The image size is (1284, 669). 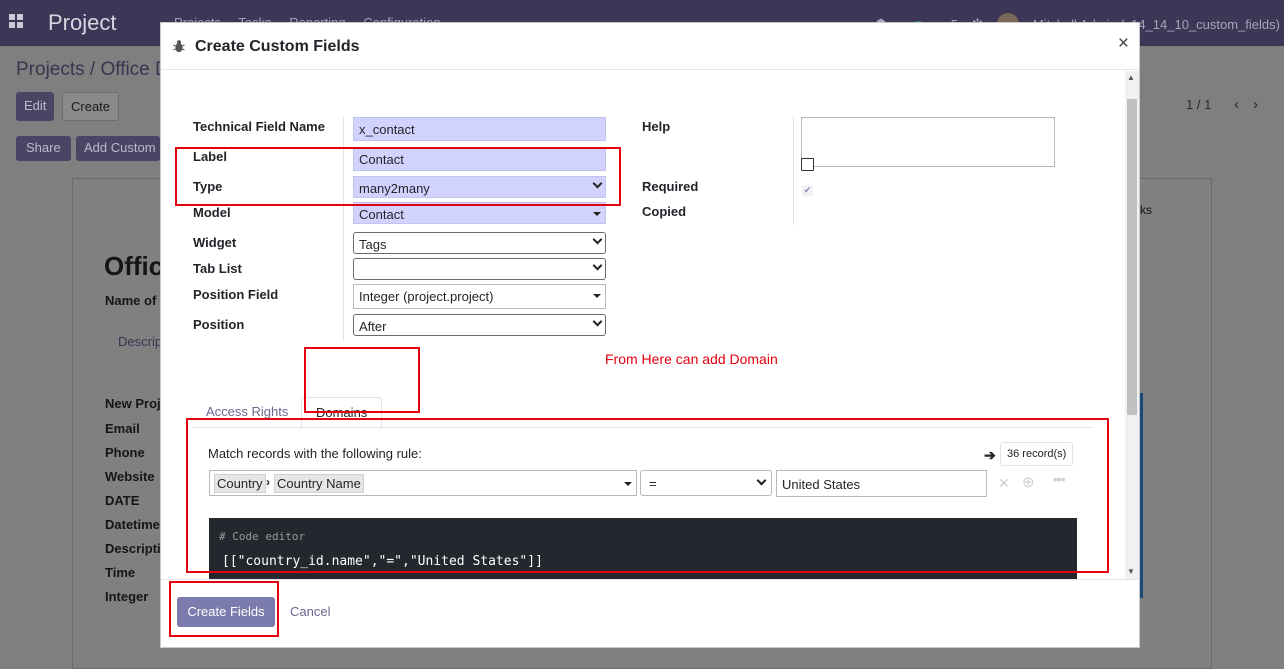 I want to click on position-select: After, so click(x=479, y=325).